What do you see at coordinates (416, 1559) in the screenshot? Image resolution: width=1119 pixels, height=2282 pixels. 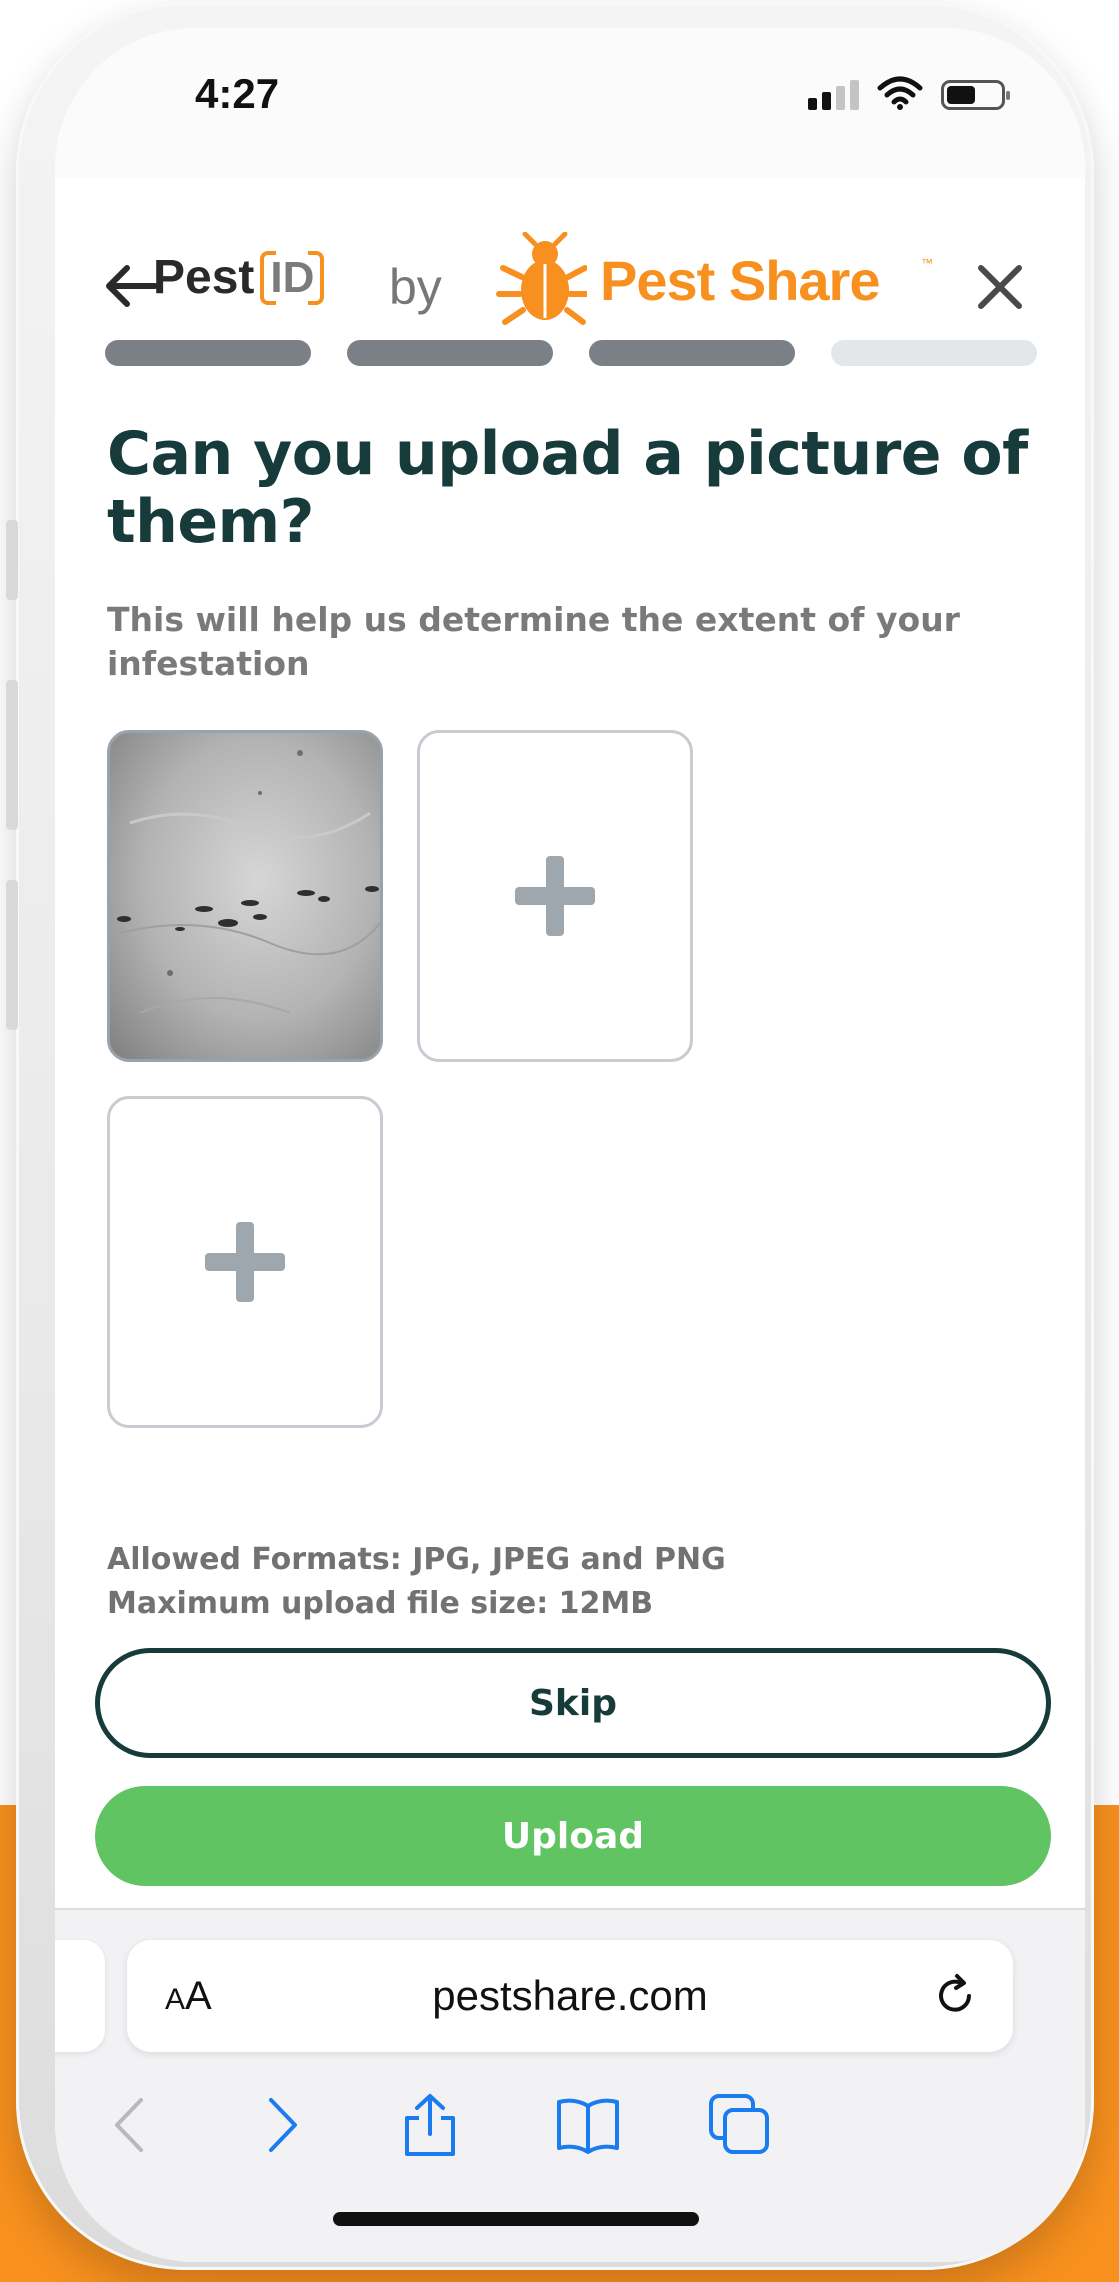 I see `allowed-formats-text: Allowed Formats: JPG, JPEG and PNG` at bounding box center [416, 1559].